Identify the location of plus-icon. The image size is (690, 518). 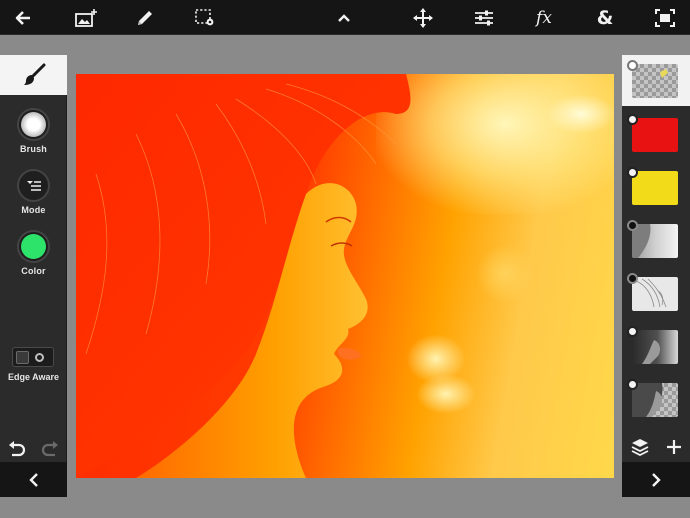
(674, 447).